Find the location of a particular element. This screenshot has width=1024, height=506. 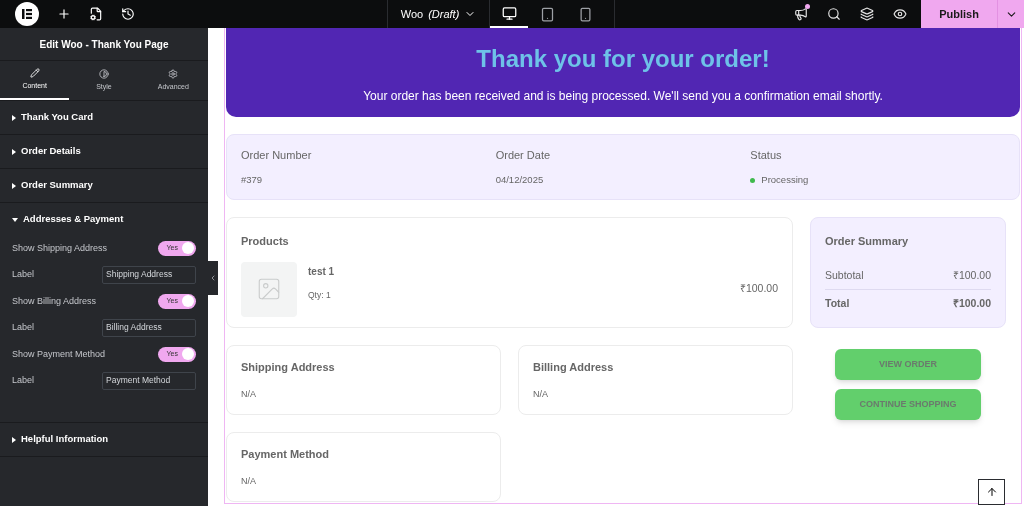

history-icon is located at coordinates (128, 14).